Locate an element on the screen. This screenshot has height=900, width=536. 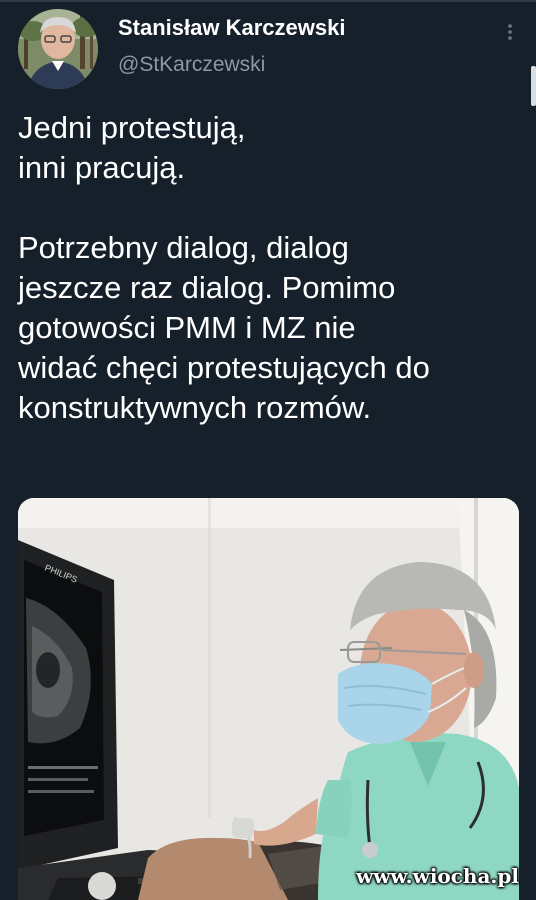
more-options-button is located at coordinates (510, 31).